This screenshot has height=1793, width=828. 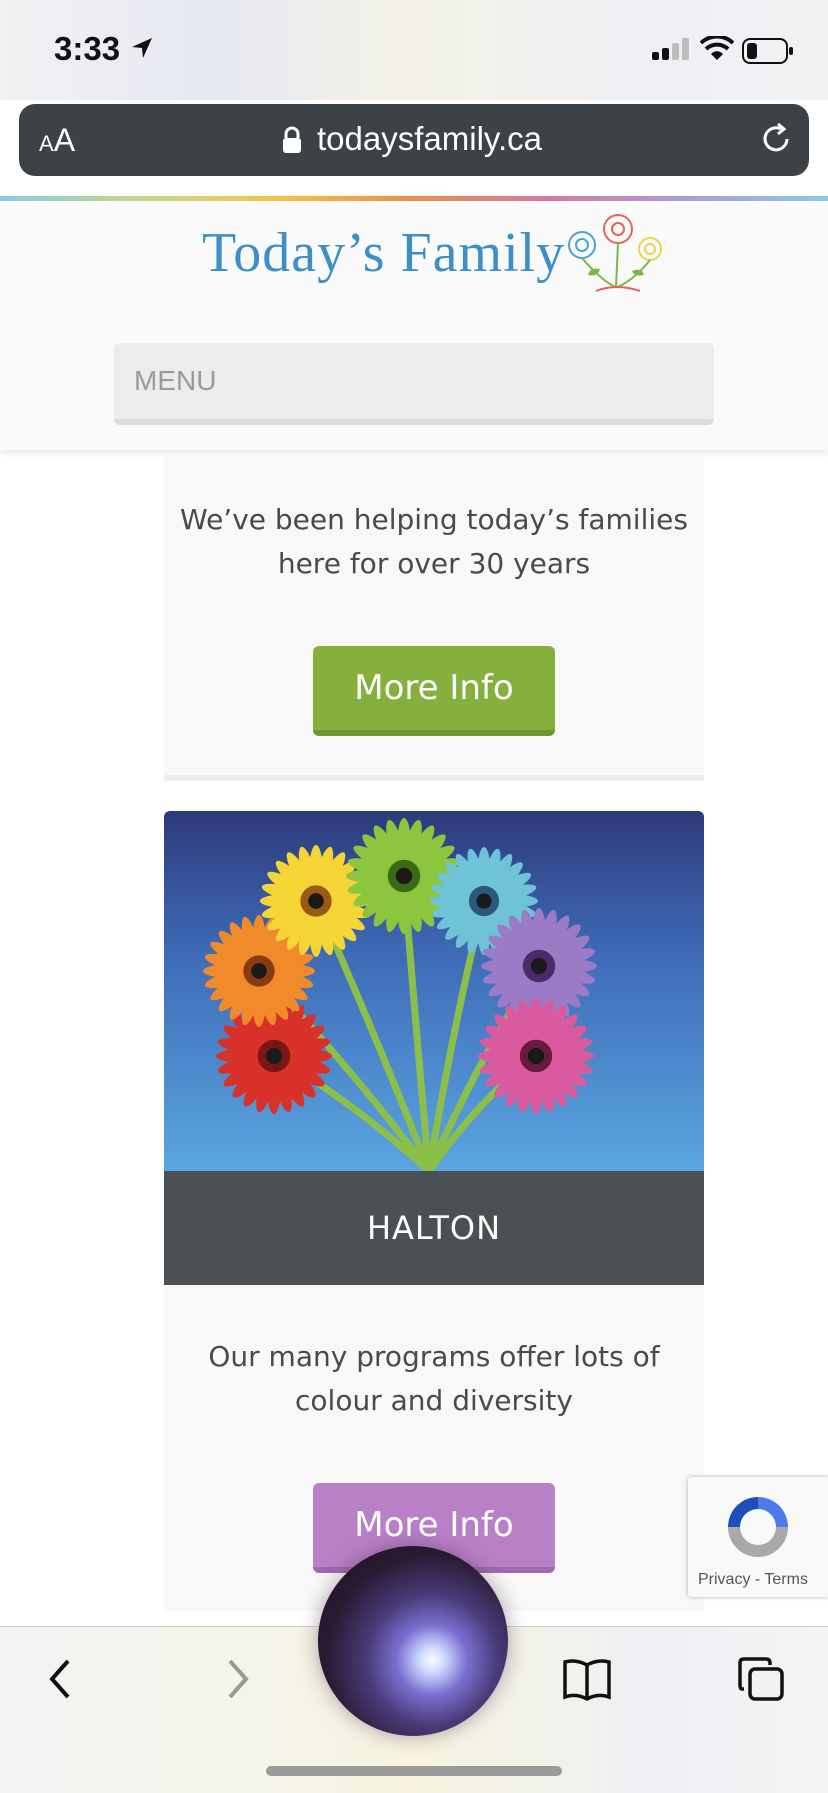 I want to click on back-icon, so click(x=61, y=1679).